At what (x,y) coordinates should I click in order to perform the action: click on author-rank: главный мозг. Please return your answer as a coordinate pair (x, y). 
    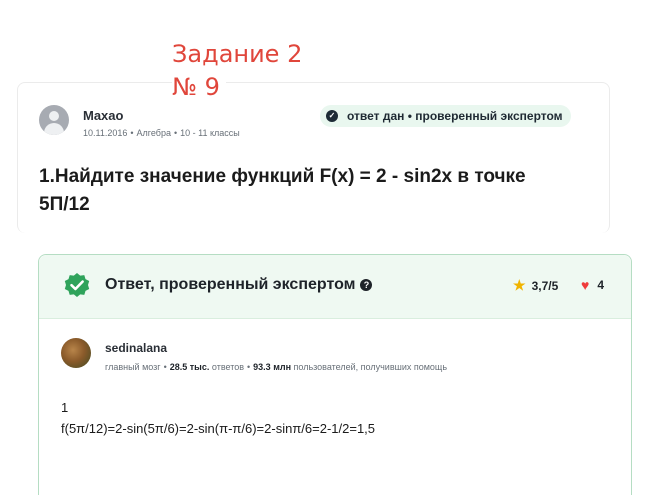
    Looking at the image, I should click on (133, 367).